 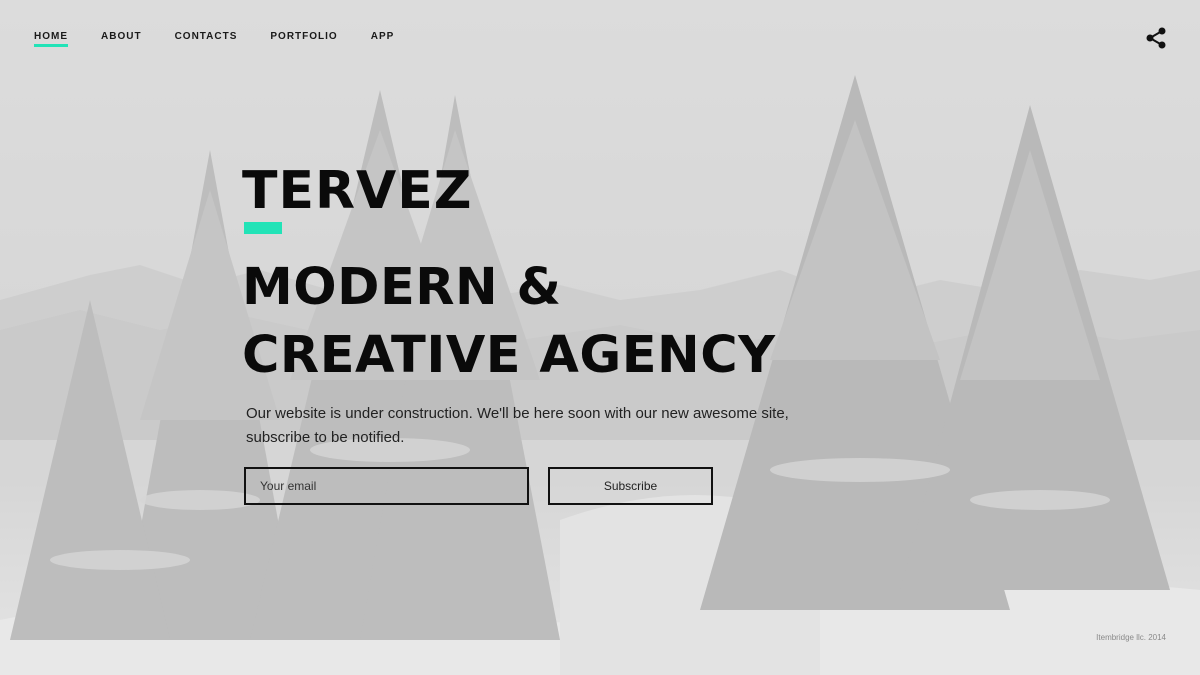 I want to click on copyright-text: Itembridge llc. 2014, so click(x=1131, y=637).